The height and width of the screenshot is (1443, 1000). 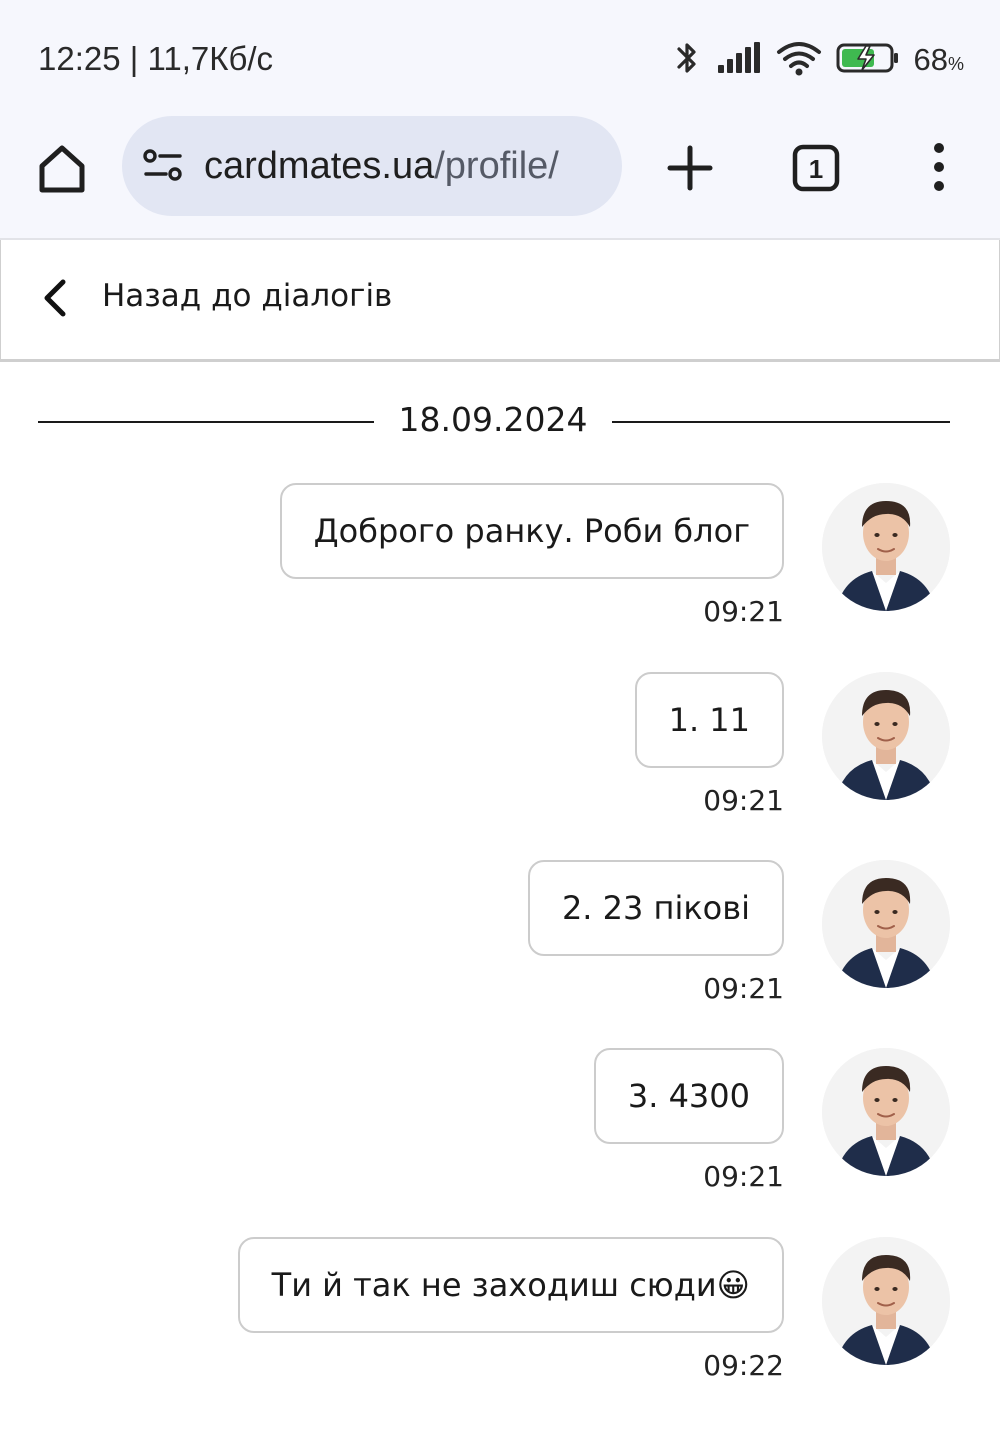 I want to click on status-time-speed: 12:25 | 11,7Кб/с, so click(x=156, y=58).